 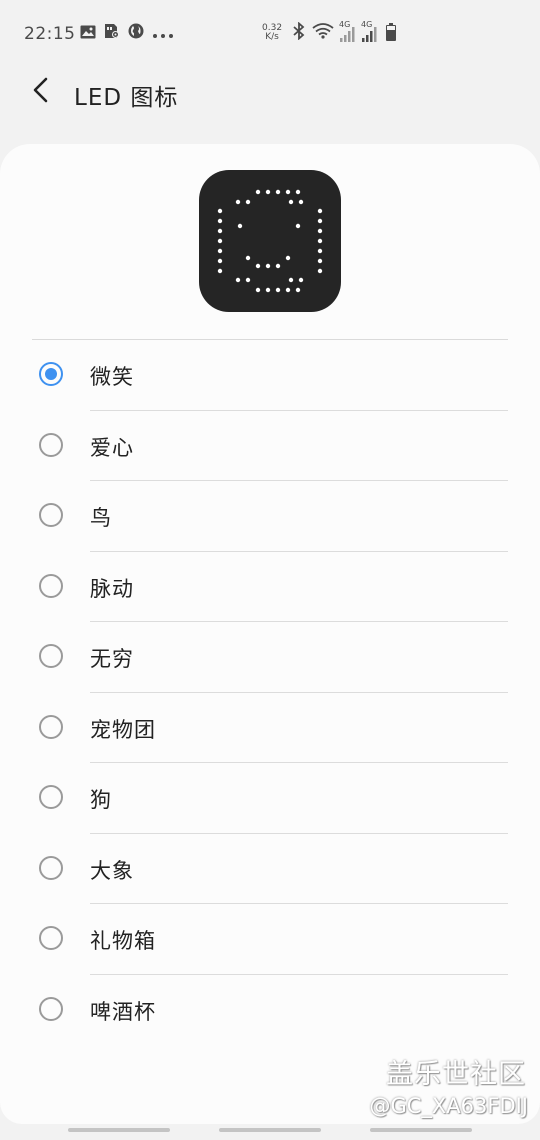 I want to click on option-item: 爱心, so click(x=270, y=446).